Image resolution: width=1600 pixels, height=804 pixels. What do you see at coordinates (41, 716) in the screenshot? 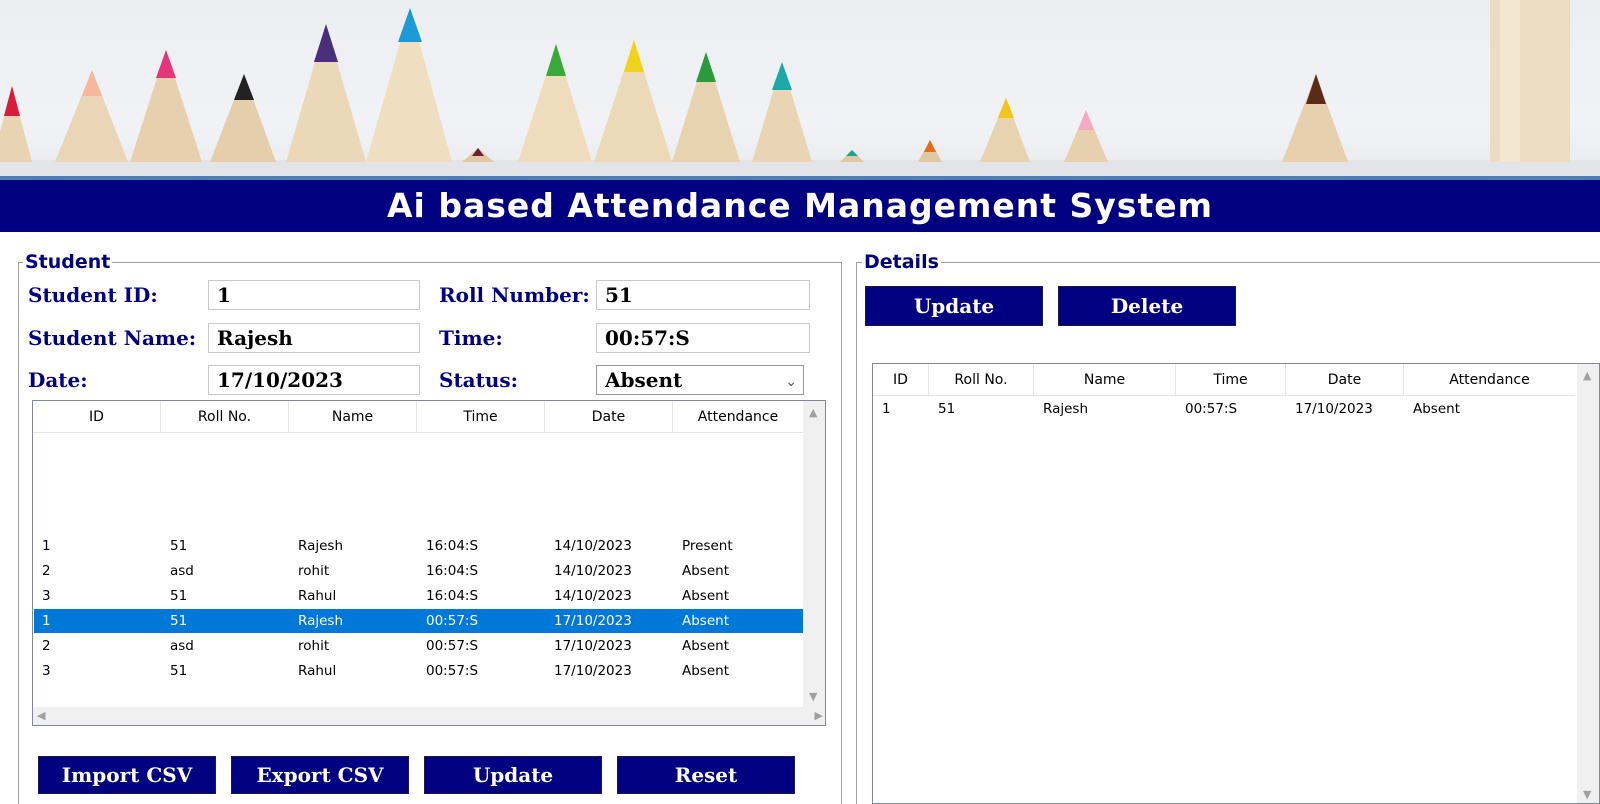
I see `scroll-left-icon: ◀` at bounding box center [41, 716].